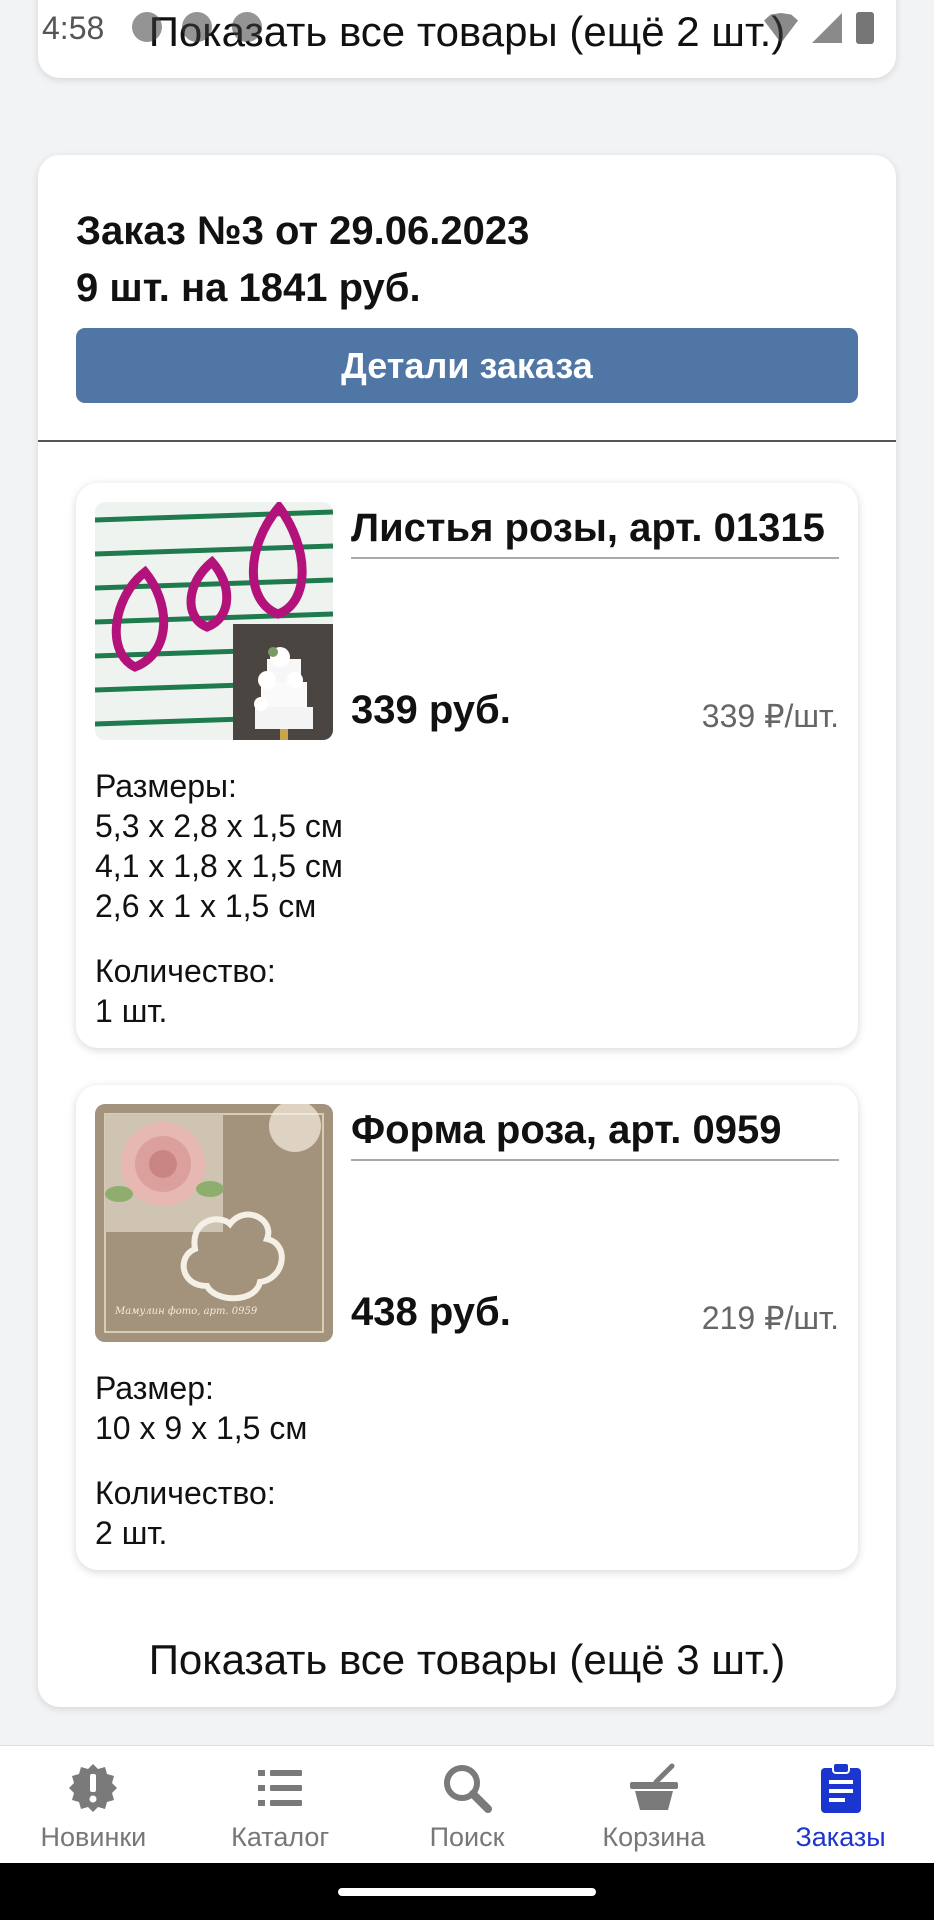  What do you see at coordinates (467, 1660) in the screenshot?
I see `show-all-items-button: Показать все товары (ещё 3 шт.)` at bounding box center [467, 1660].